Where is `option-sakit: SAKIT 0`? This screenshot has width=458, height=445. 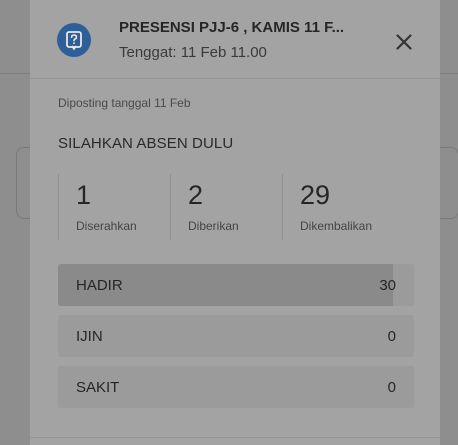 option-sakit: SAKIT 0 is located at coordinates (236, 387).